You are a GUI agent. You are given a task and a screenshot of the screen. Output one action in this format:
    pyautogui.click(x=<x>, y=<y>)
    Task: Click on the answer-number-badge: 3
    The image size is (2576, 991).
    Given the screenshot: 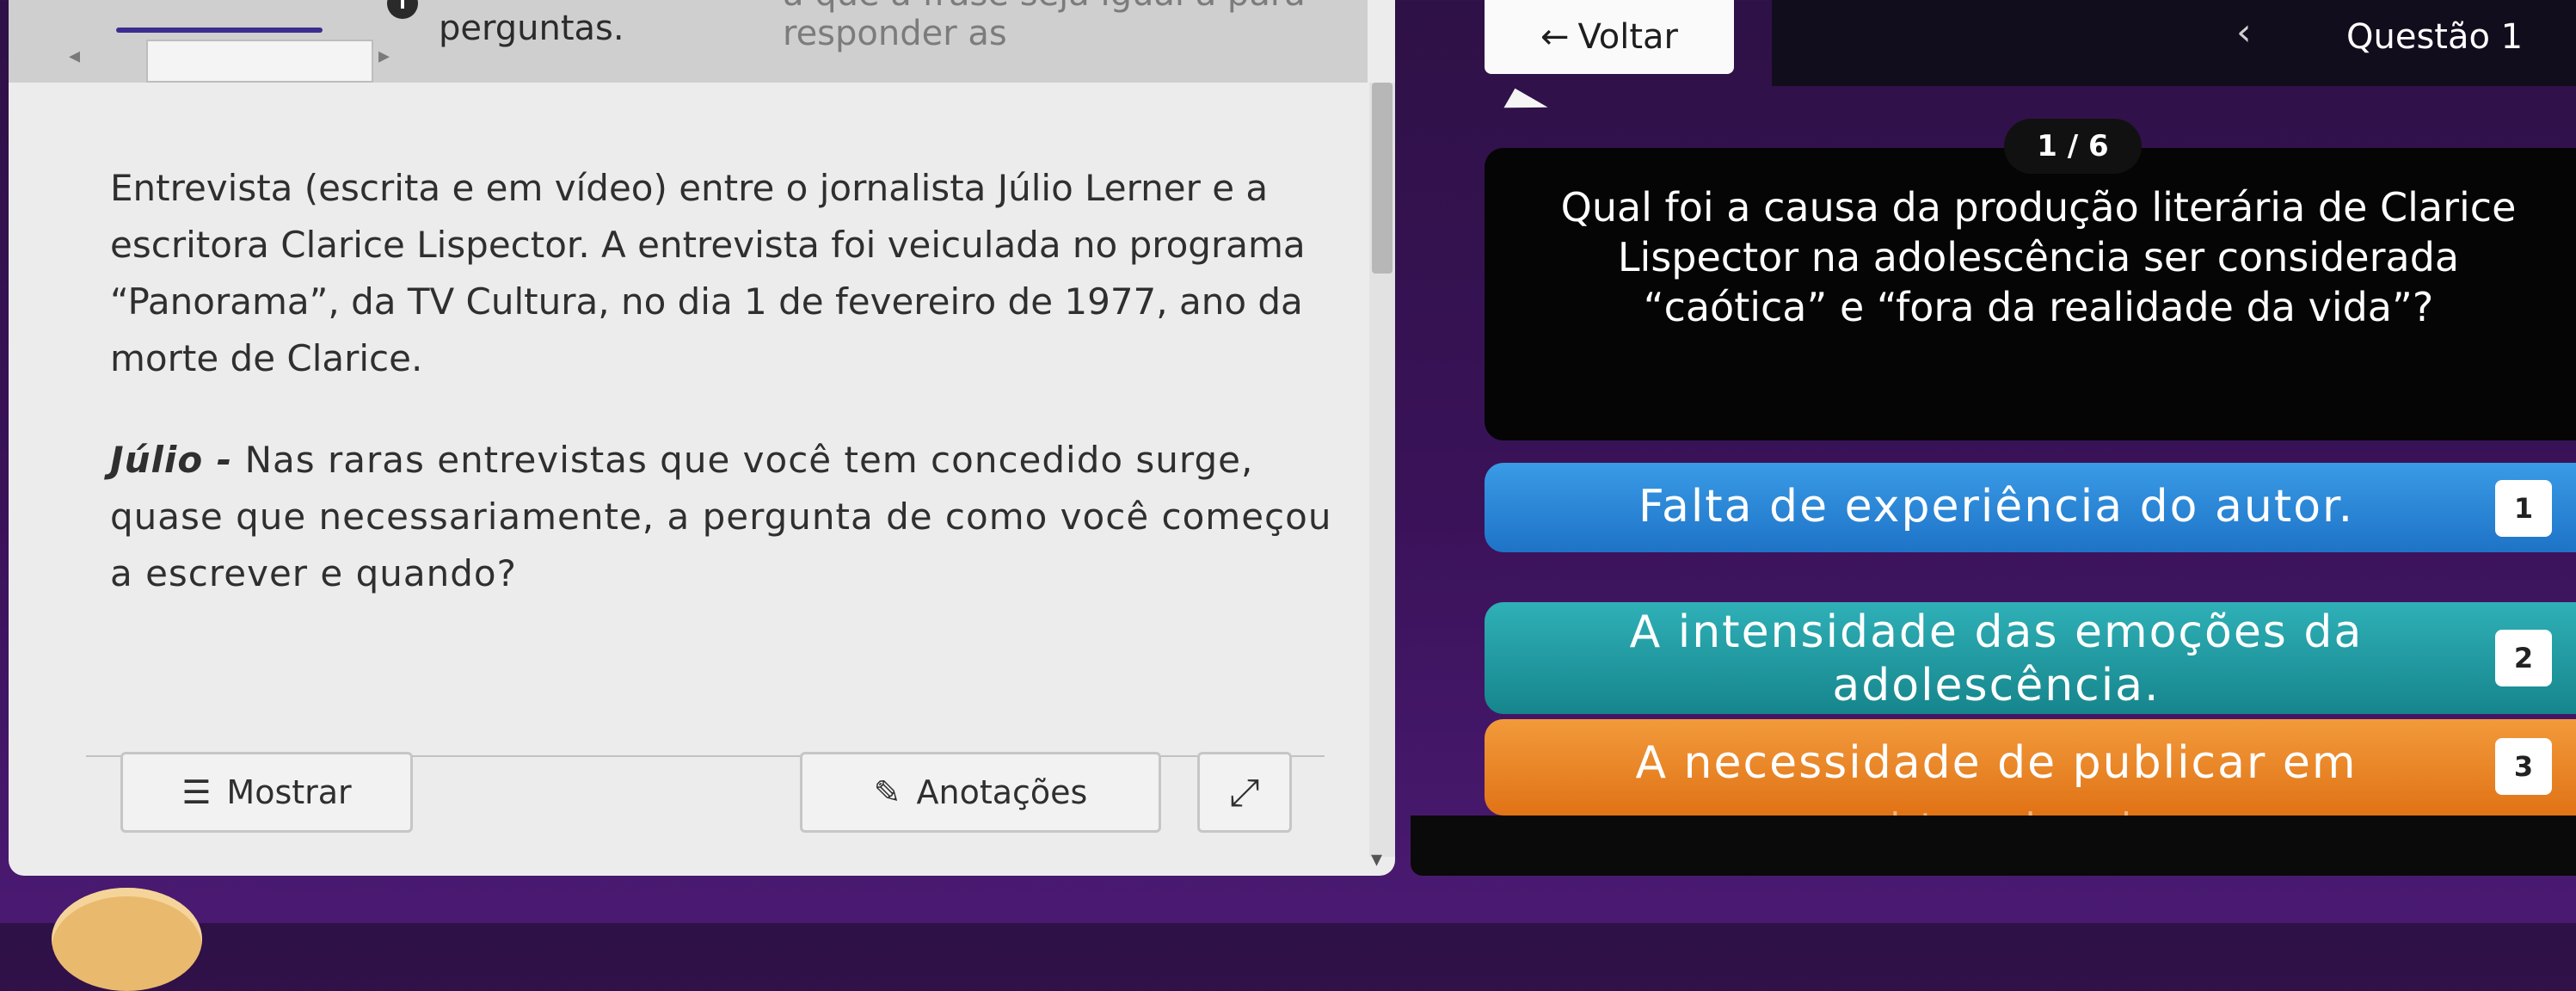 What is the action you would take?
    pyautogui.click(x=2523, y=767)
    